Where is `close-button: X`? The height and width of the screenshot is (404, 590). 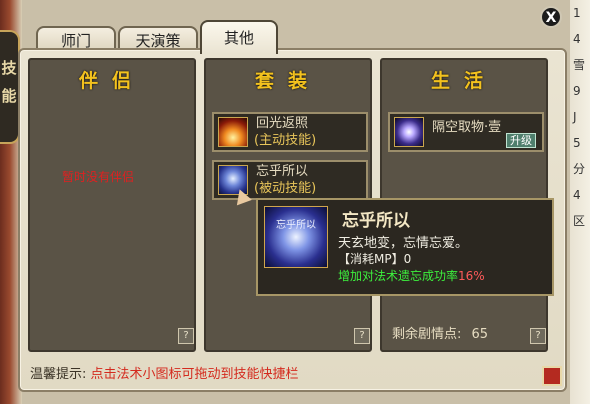 close-button: X is located at coordinates (551, 17).